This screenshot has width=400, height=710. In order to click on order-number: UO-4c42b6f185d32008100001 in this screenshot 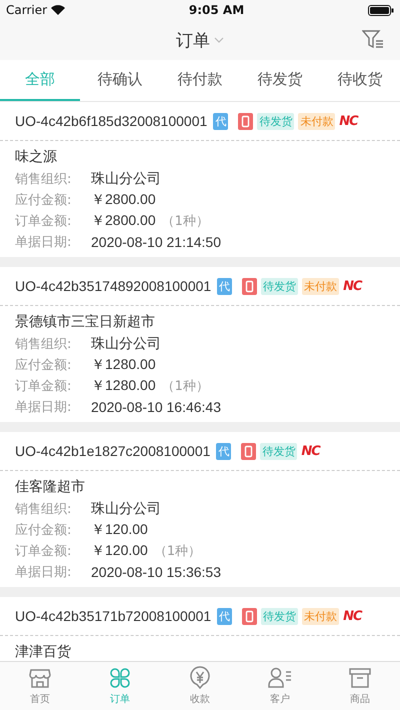, I will do `click(111, 121)`.